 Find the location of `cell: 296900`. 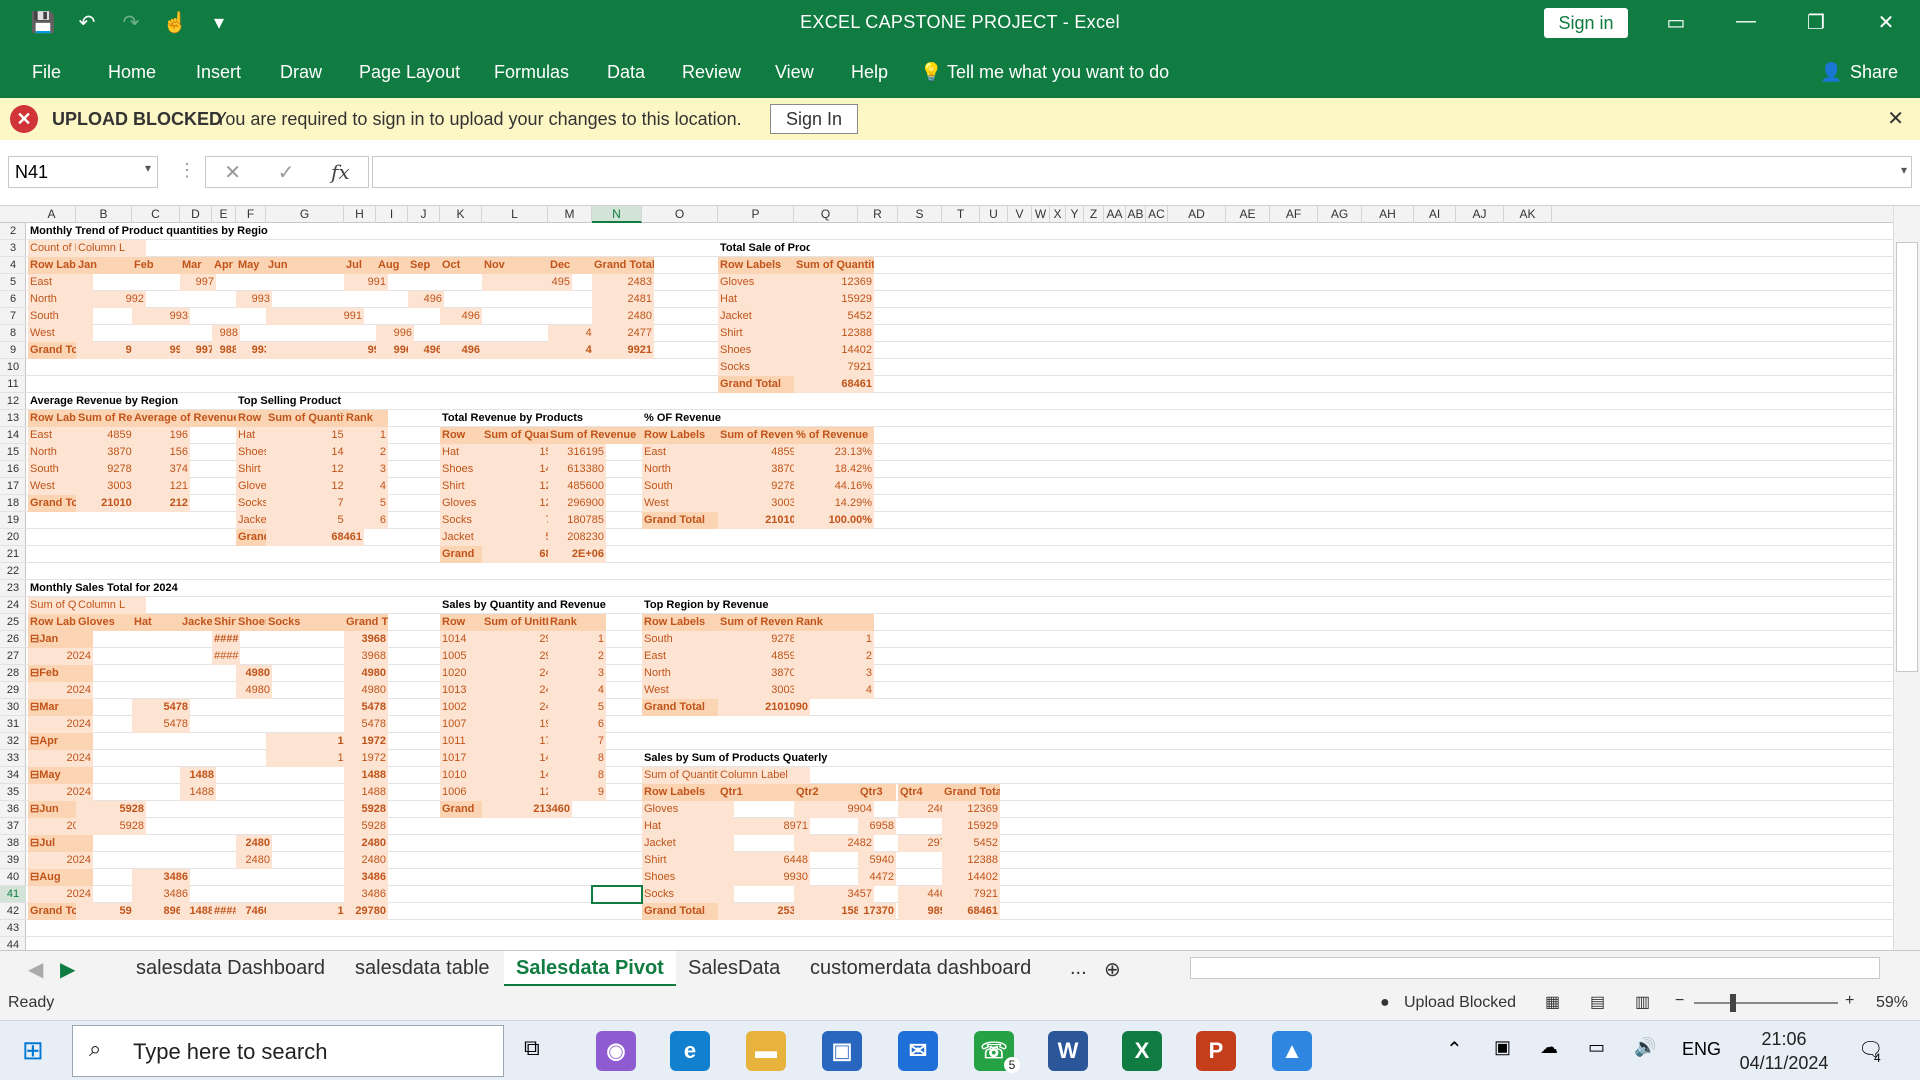

cell: 296900 is located at coordinates (577, 503).